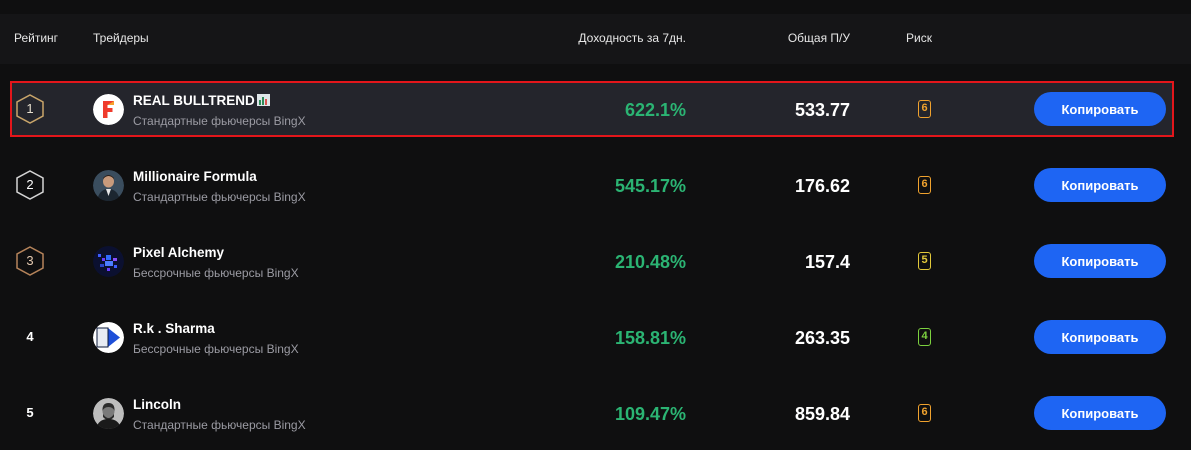 The width and height of the screenshot is (1191, 450). I want to click on rank-number: 3, so click(30, 260).